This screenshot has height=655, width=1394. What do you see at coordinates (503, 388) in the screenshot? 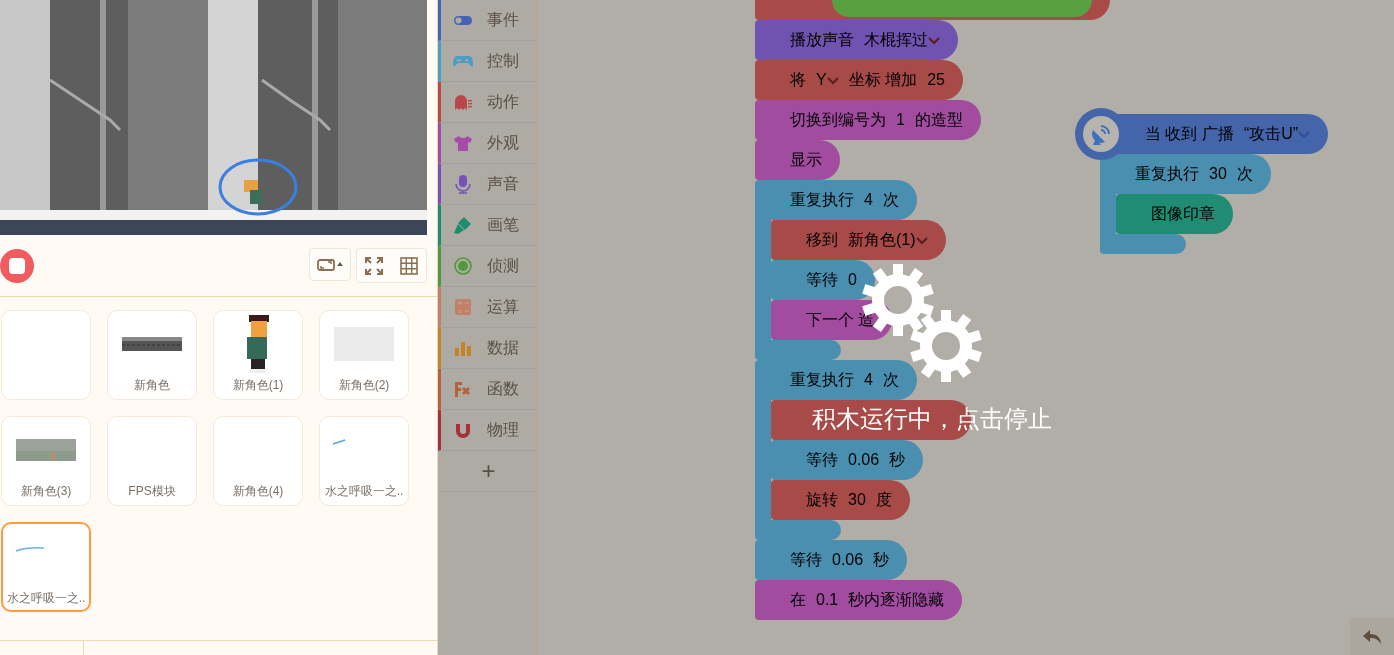
I see `category-label: 函数` at bounding box center [503, 388].